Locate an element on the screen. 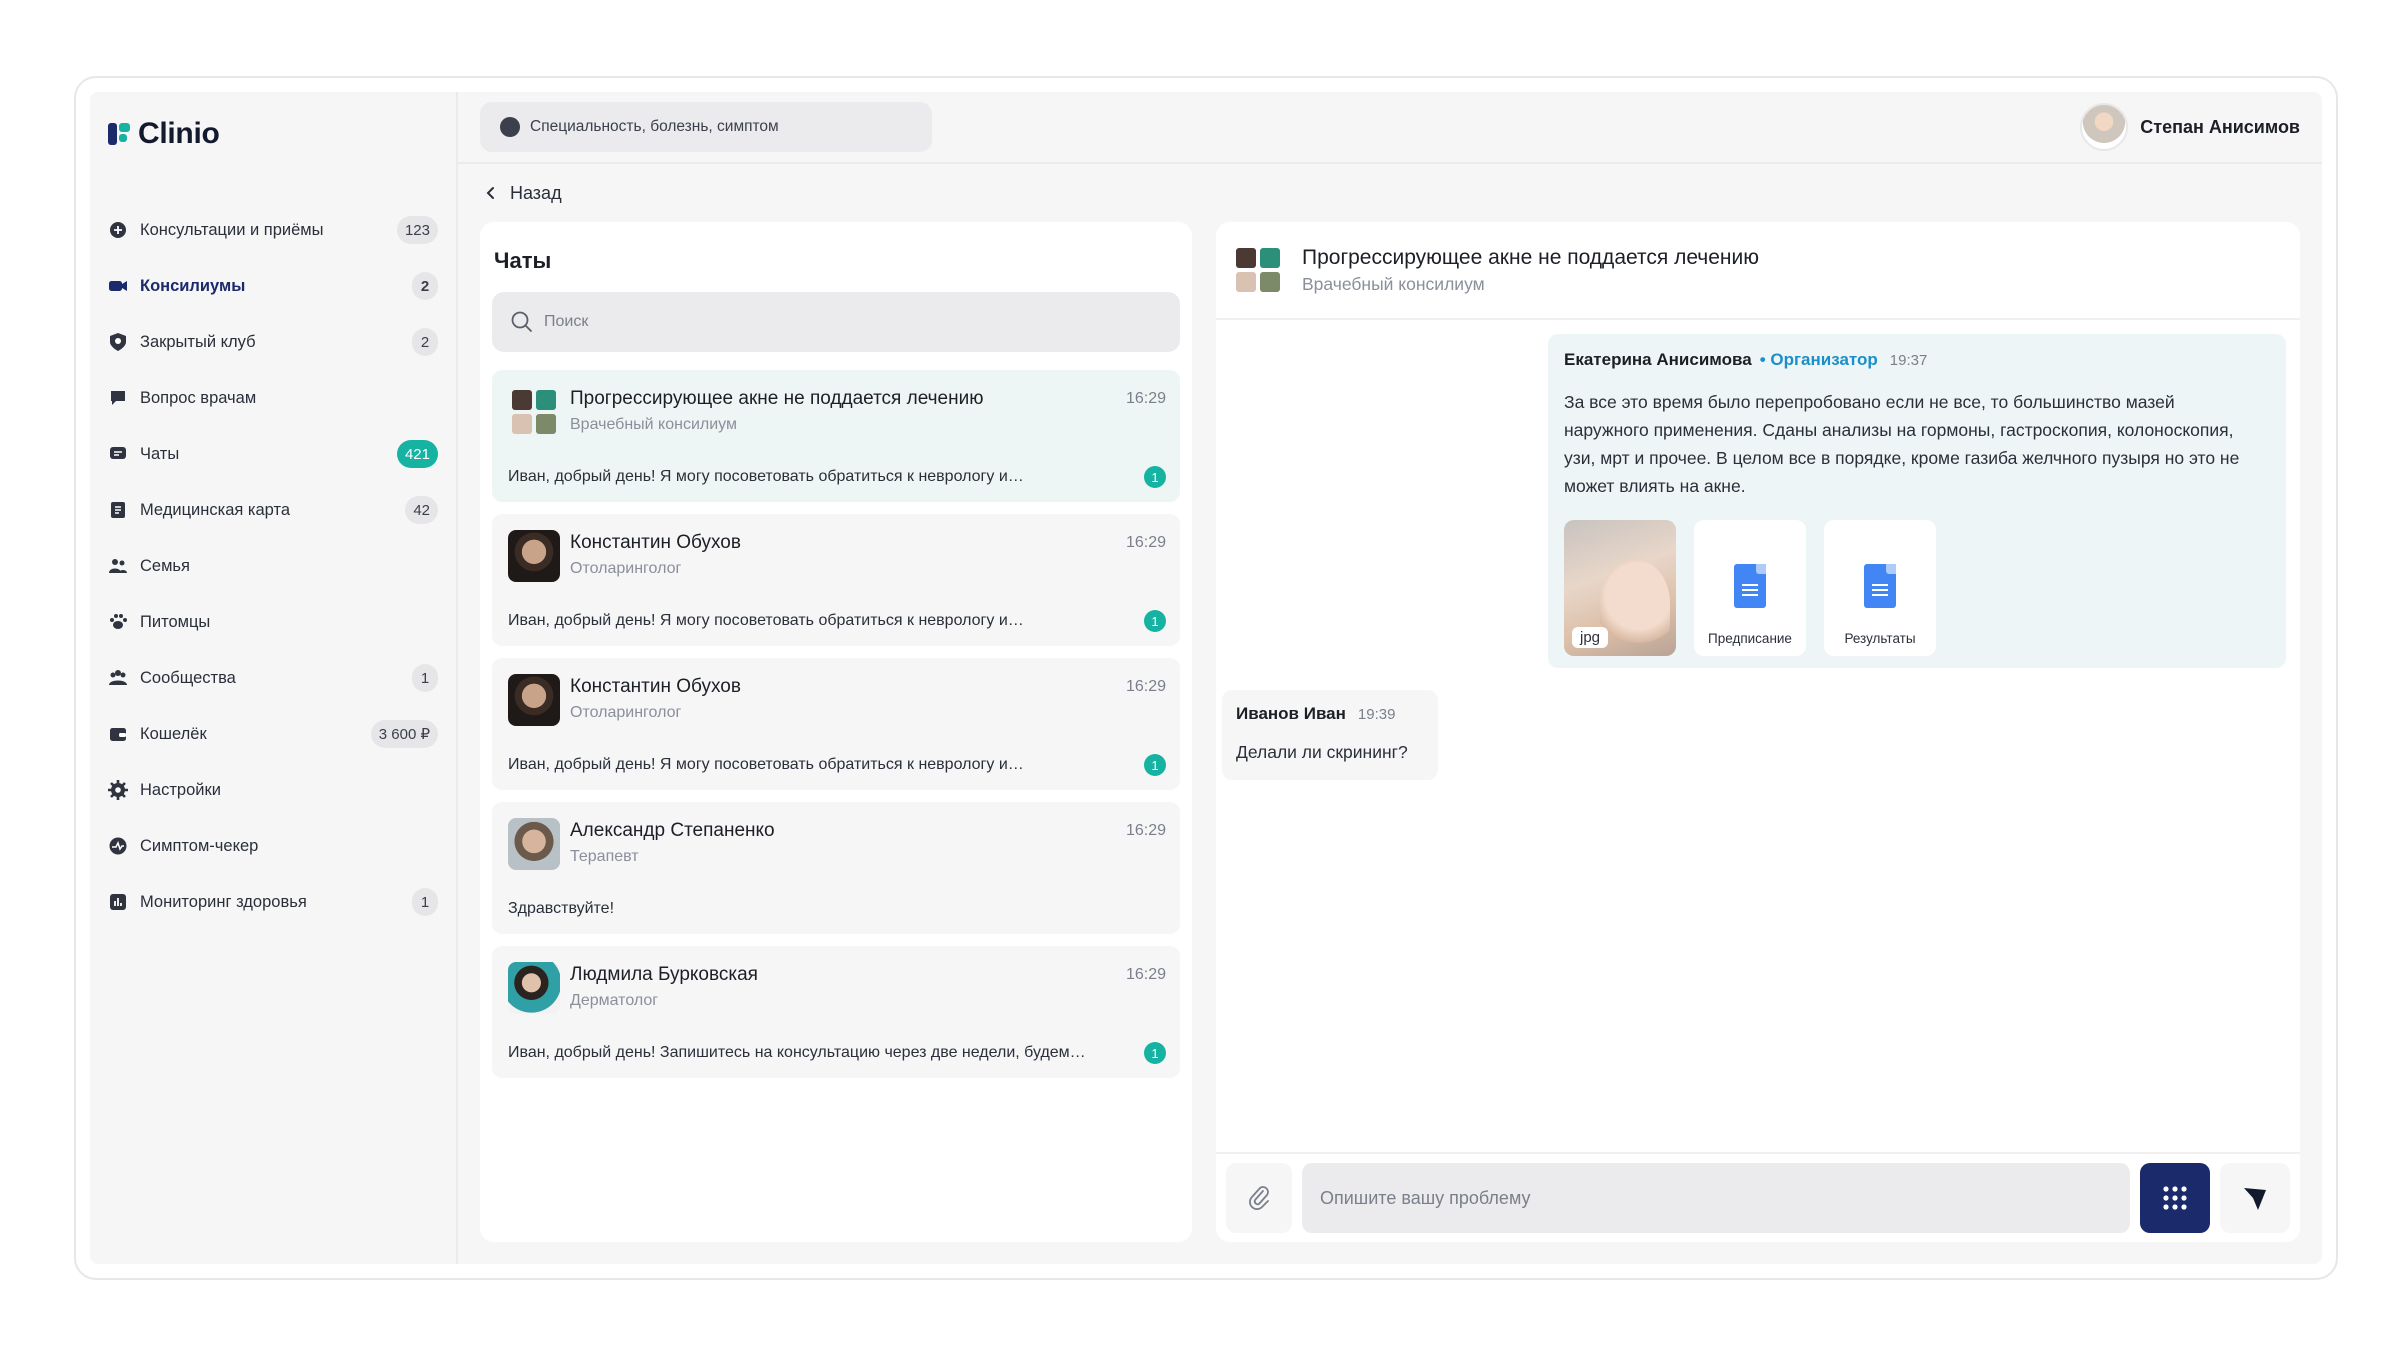 The width and height of the screenshot is (2400, 1350). attachment-type-tag: jpg is located at coordinates (1590, 637).